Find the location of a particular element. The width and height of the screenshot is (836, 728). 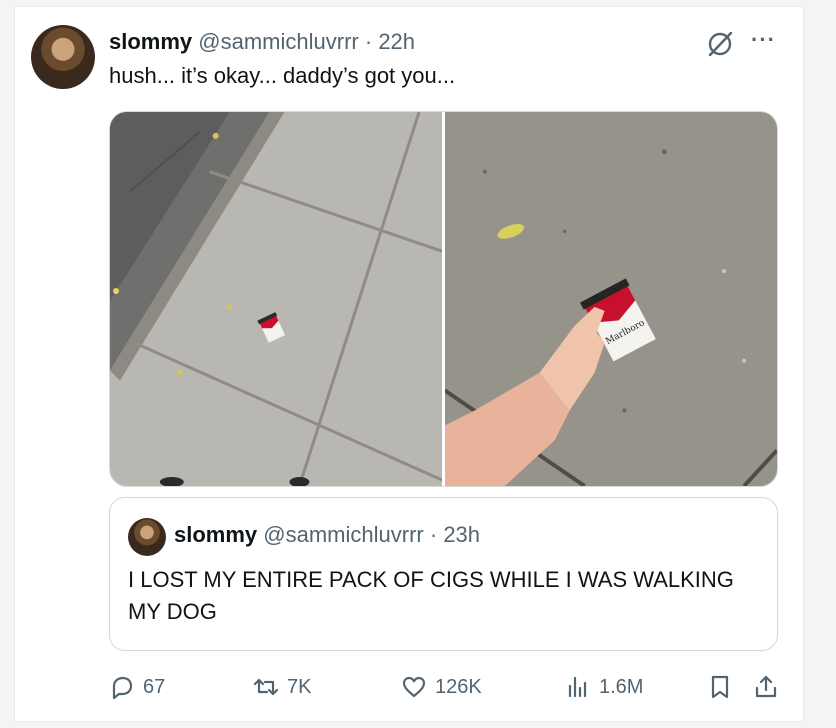

quoted-author-avatar is located at coordinates (147, 537).